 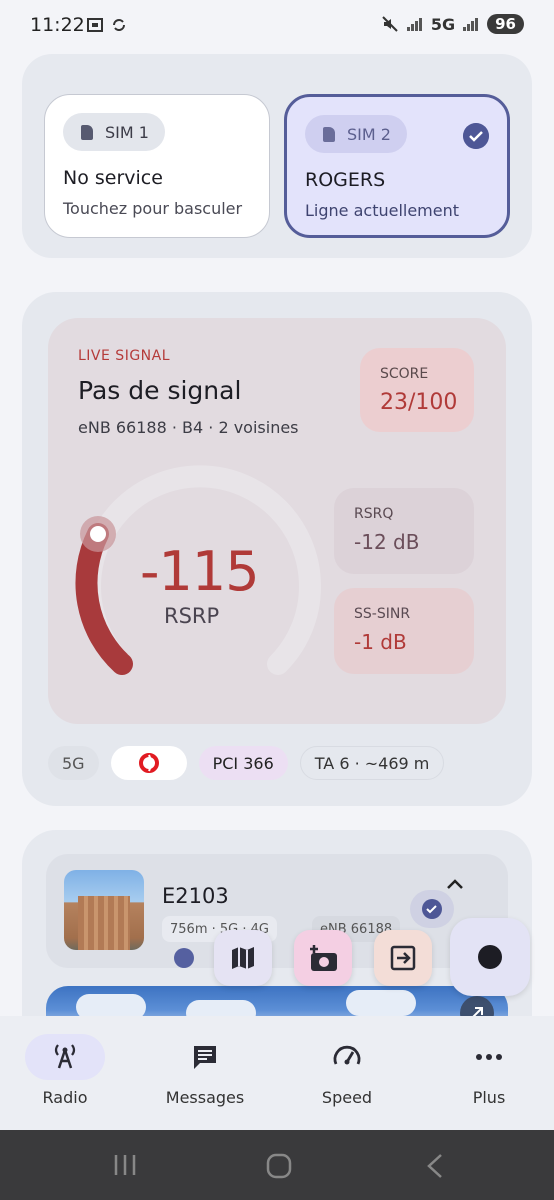 I want to click on nav-label-radio: Radio, so click(x=65, y=1097).